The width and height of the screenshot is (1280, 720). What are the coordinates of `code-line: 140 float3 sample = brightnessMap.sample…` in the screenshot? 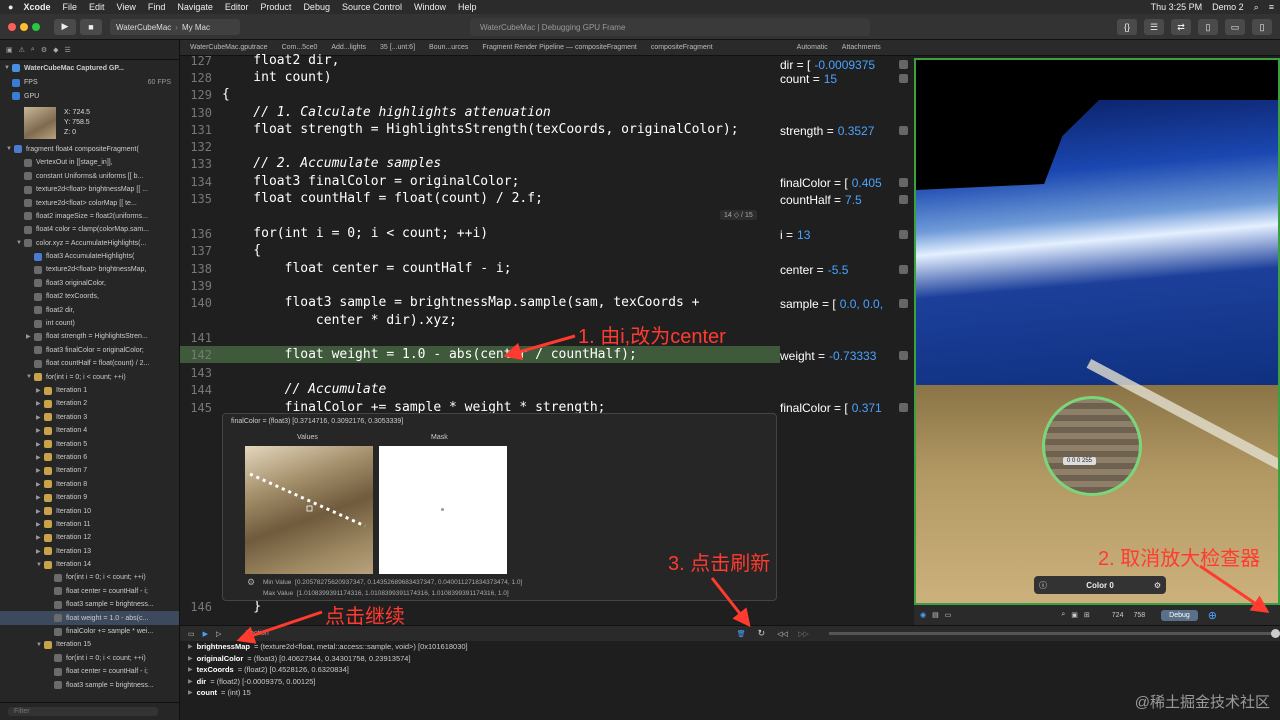 It's located at (480, 302).